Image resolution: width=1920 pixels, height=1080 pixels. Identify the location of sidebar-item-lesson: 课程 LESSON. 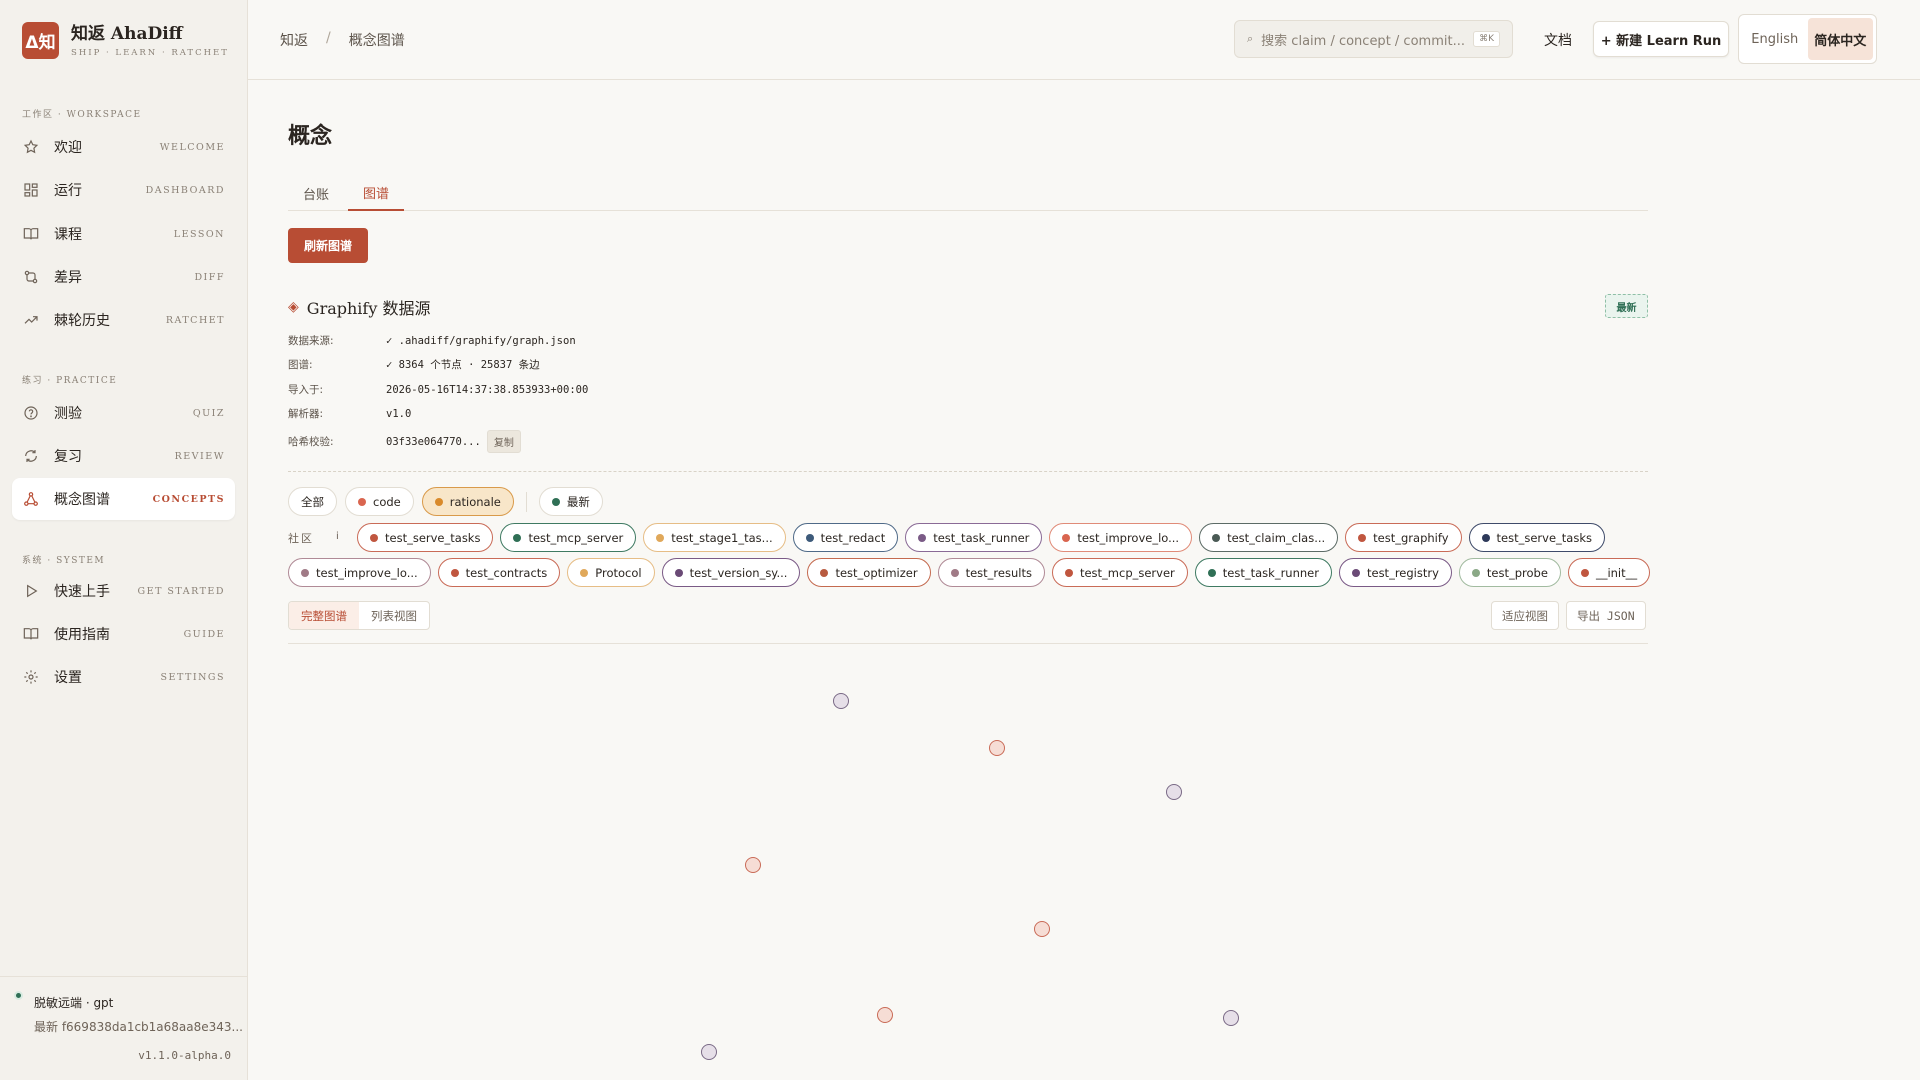
(123, 234).